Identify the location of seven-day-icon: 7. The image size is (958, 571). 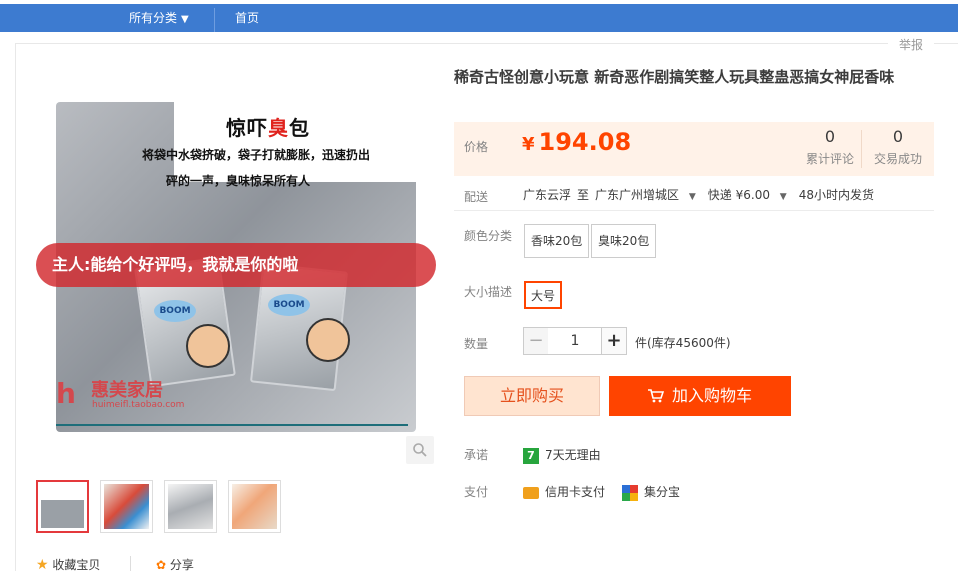
(531, 455).